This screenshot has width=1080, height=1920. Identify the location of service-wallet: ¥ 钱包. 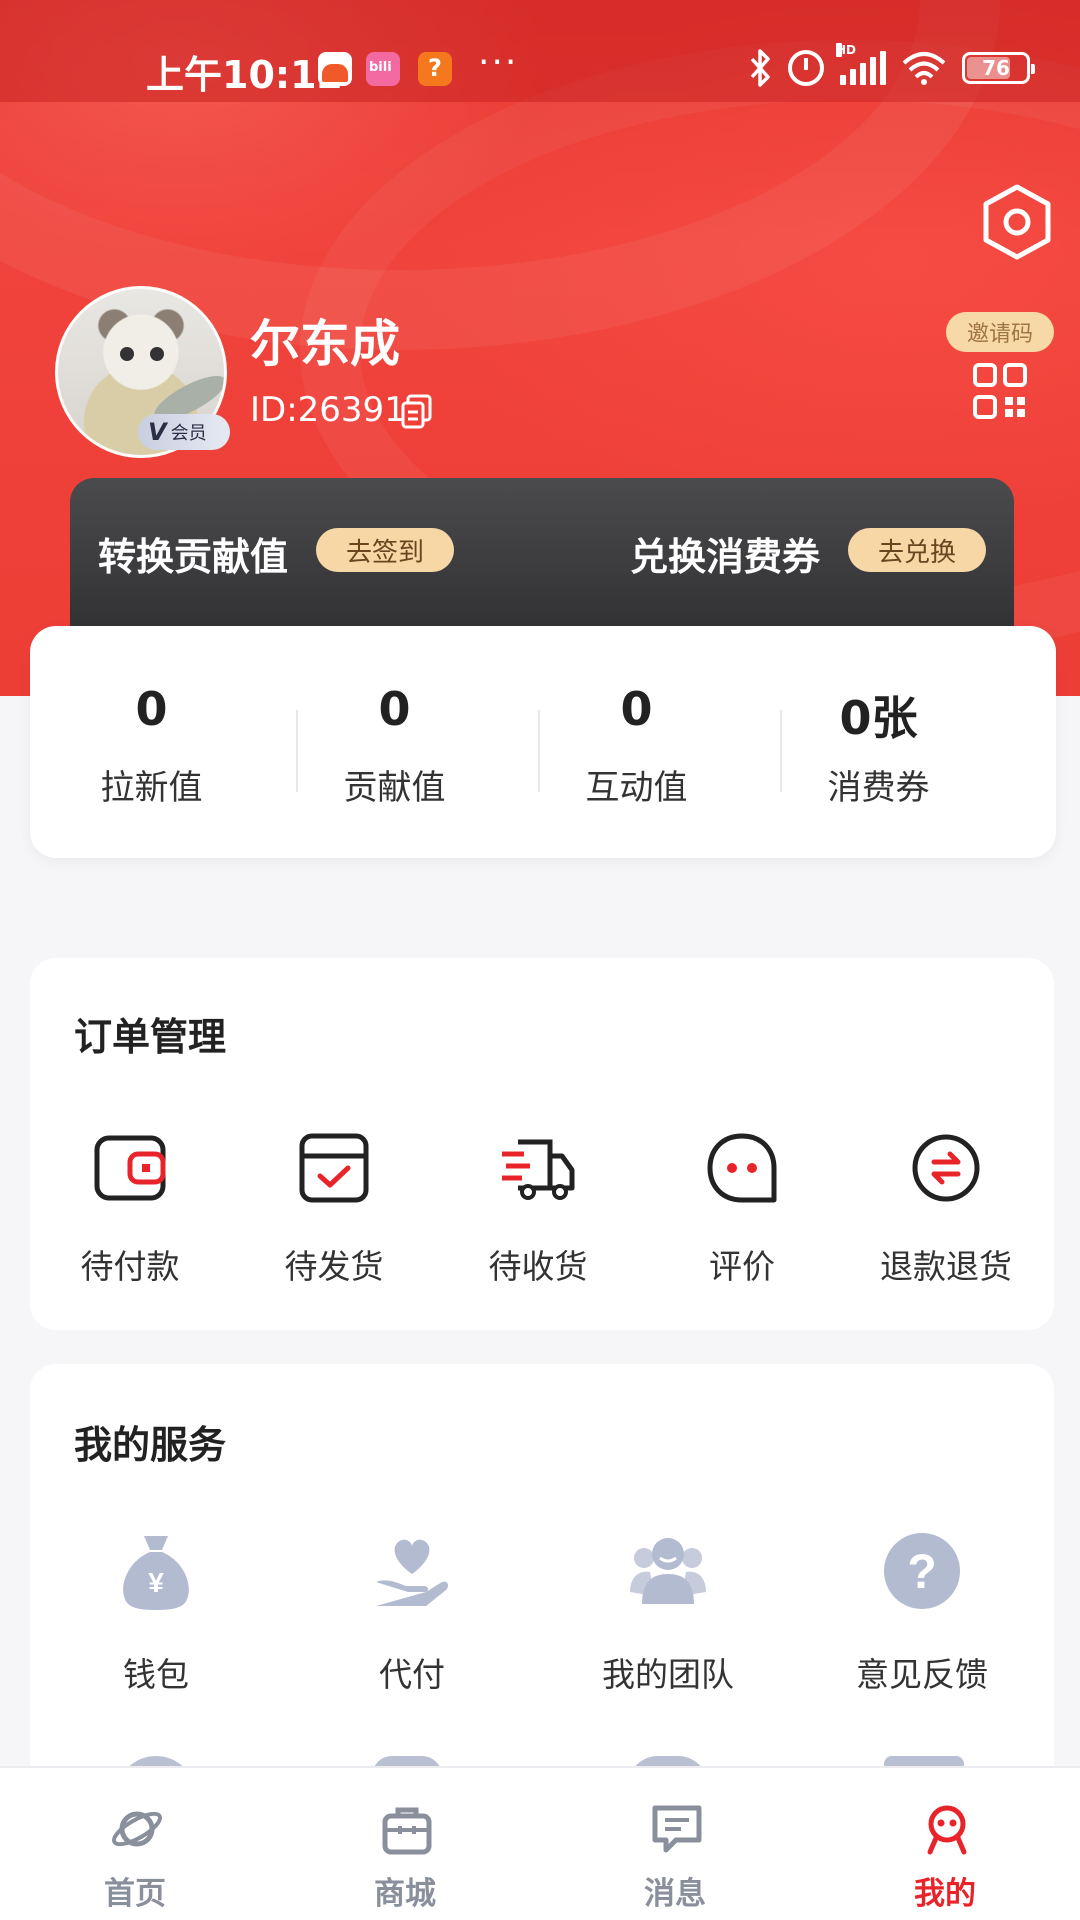
(156, 1615).